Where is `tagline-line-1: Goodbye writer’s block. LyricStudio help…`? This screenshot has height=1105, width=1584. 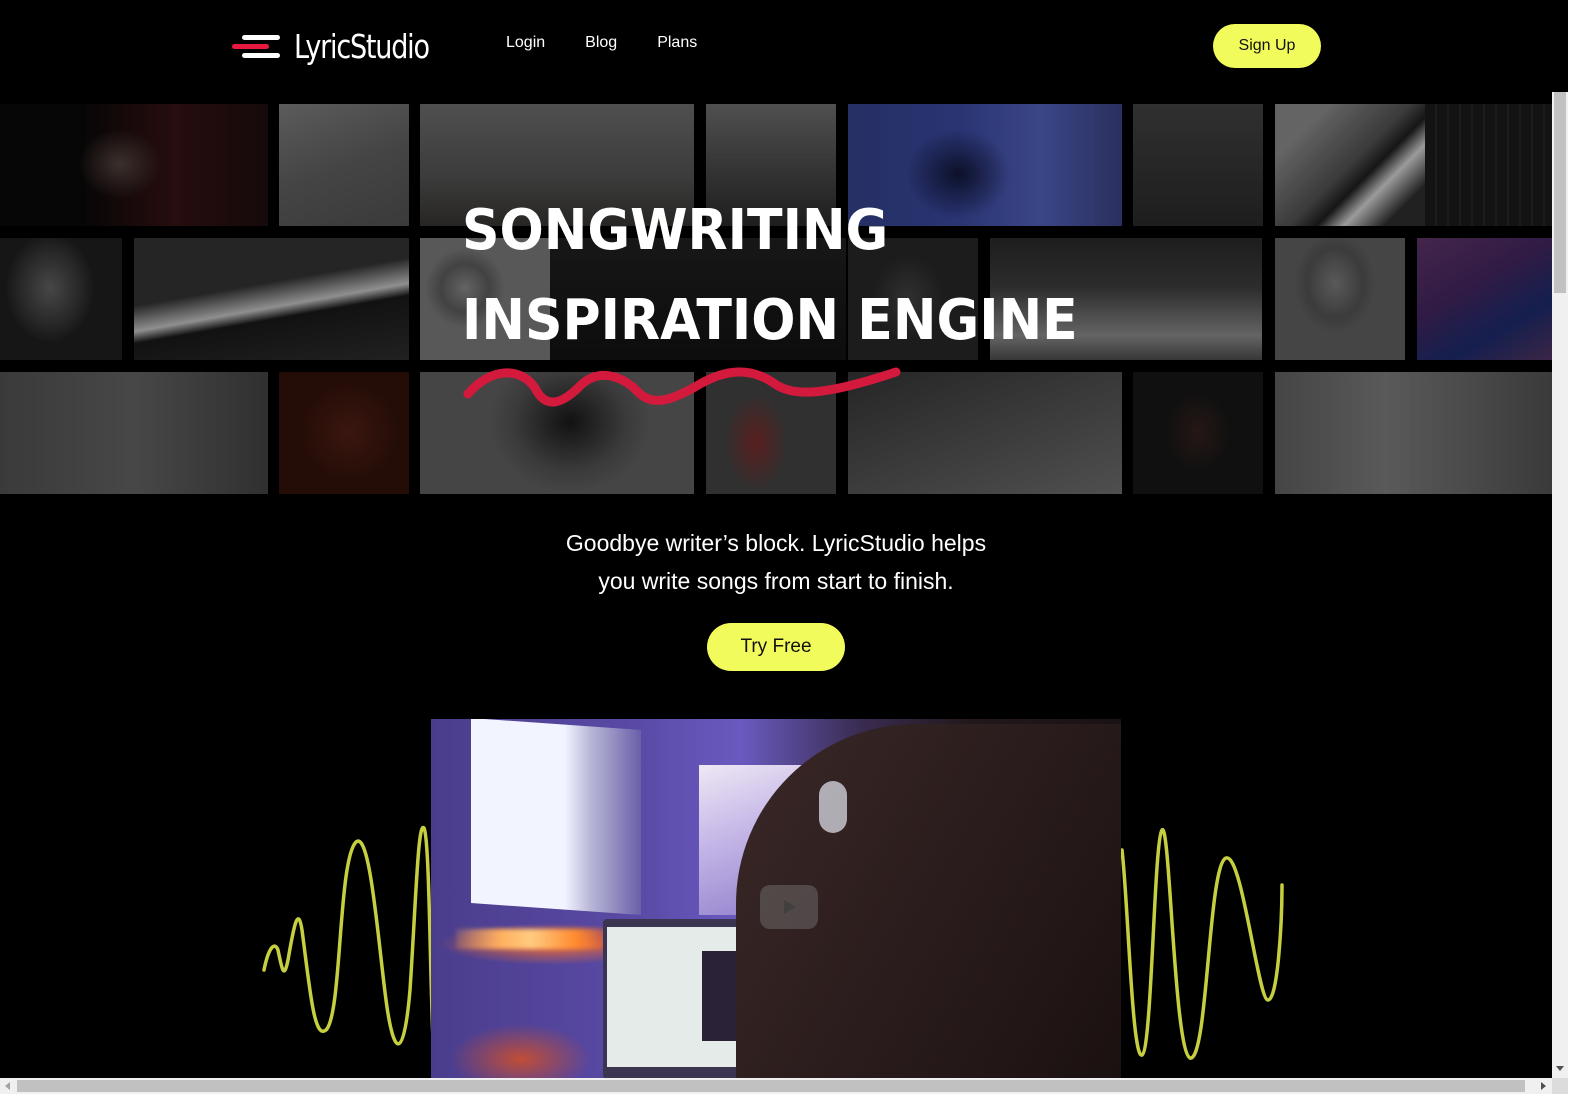 tagline-line-1: Goodbye writer’s block. LyricStudio help… is located at coordinates (776, 543).